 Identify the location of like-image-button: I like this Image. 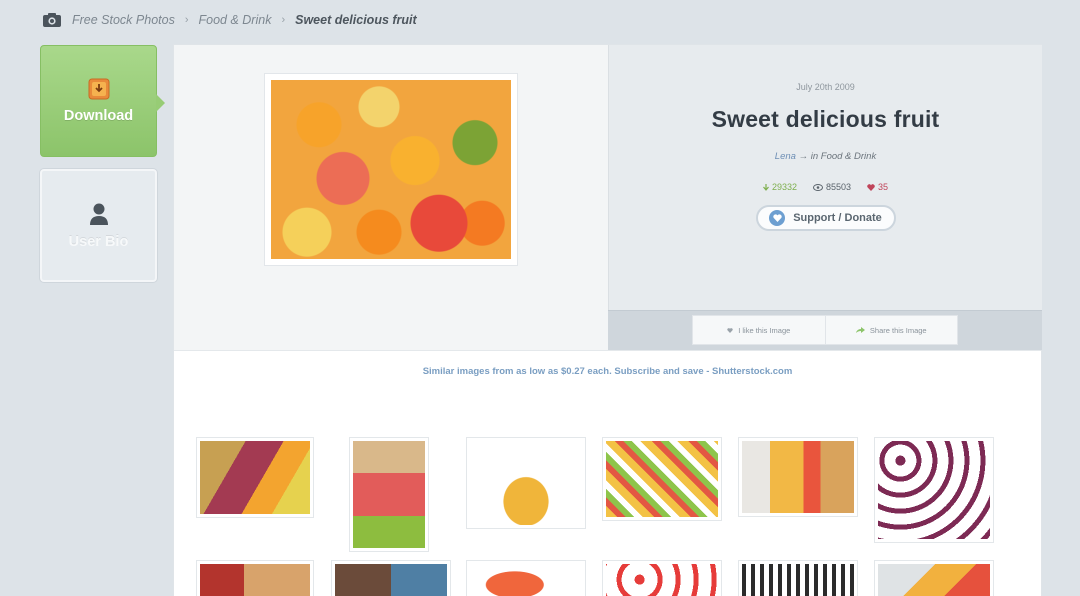
(759, 330).